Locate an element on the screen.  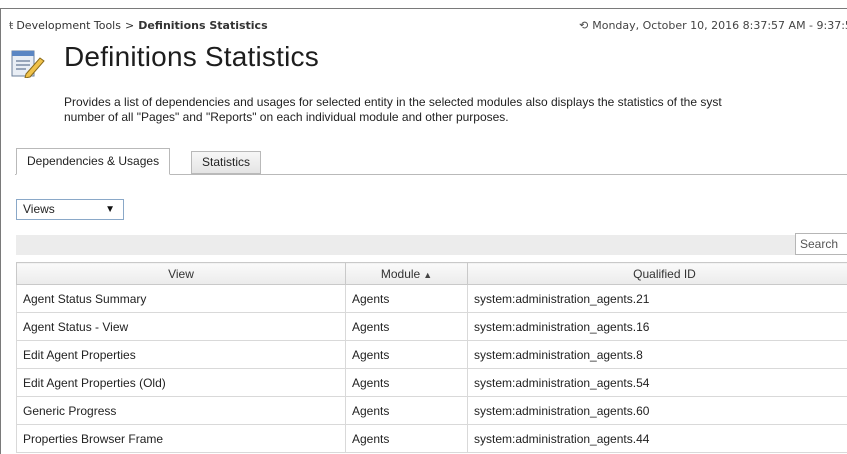
column-header-view: View is located at coordinates (181, 273).